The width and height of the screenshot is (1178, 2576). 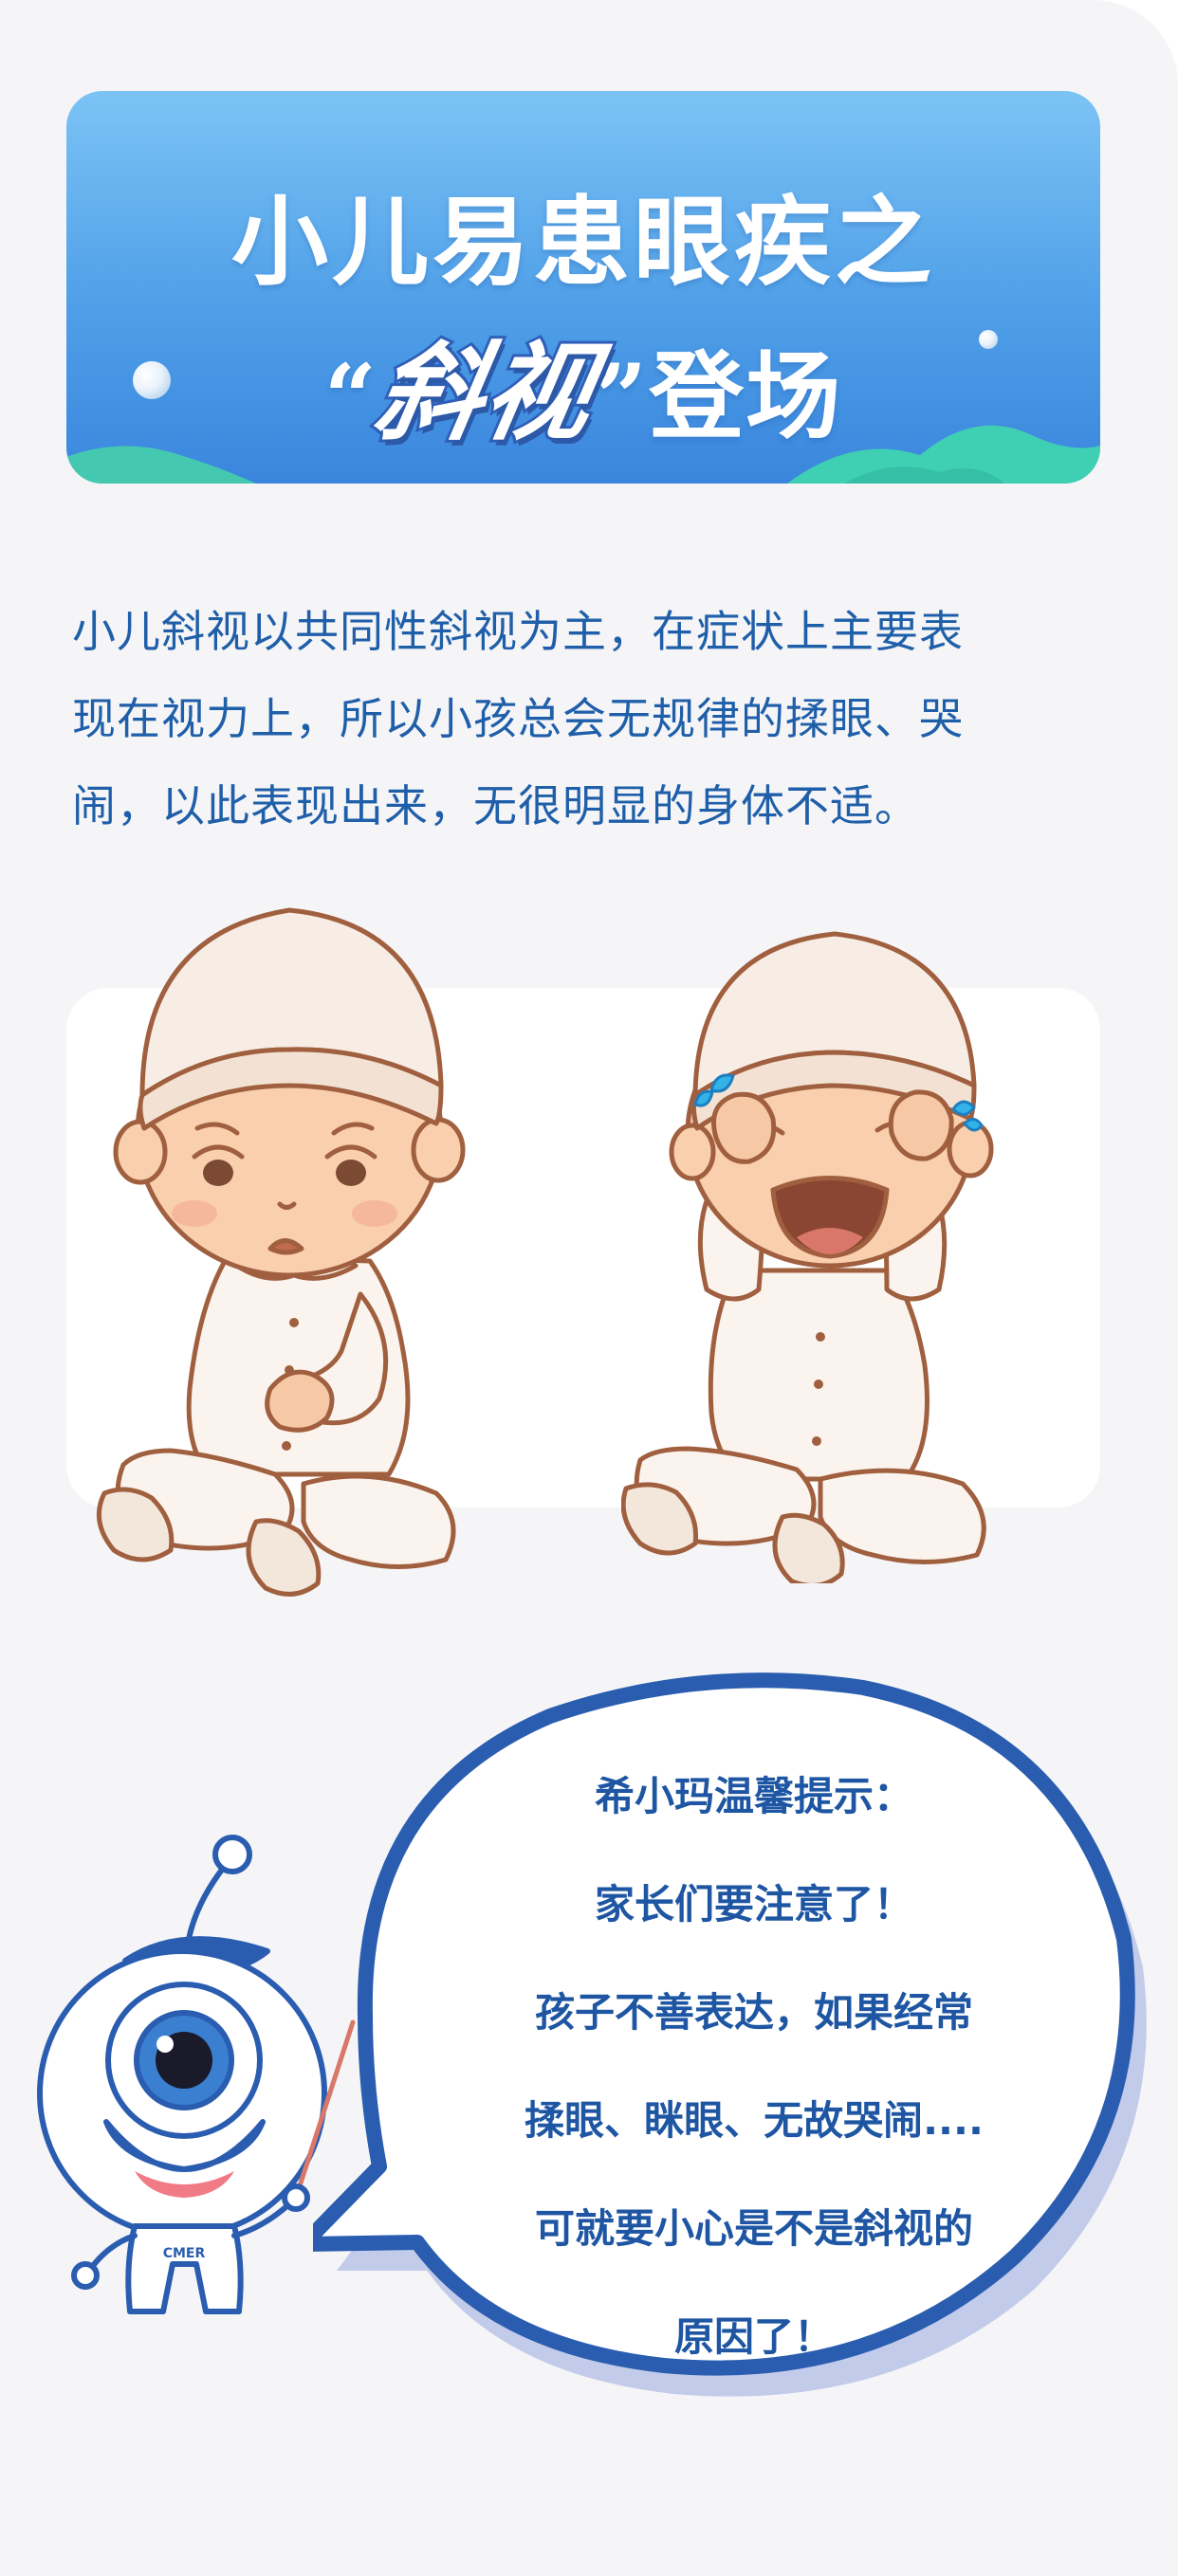 I want to click on sad-baby-illustration, so click(x=281, y=1252).